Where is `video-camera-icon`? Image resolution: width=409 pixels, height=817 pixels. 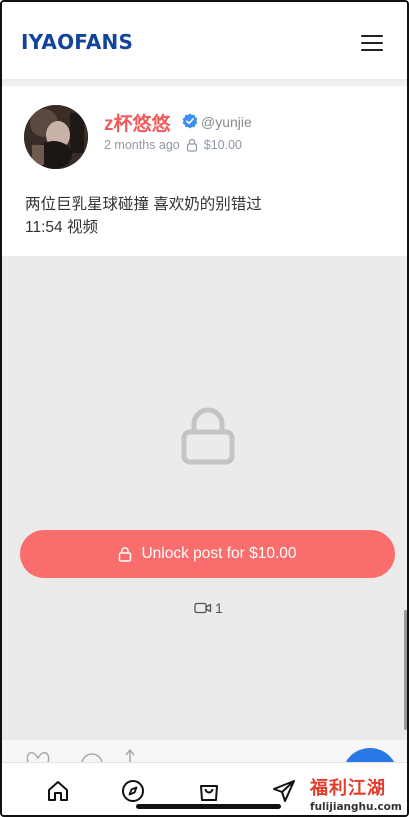
video-camera-icon is located at coordinates (203, 608).